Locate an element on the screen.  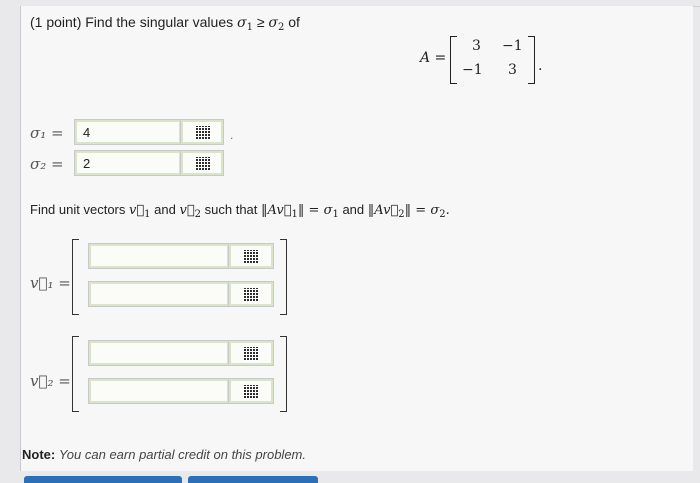
matrix-a11: 3 is located at coordinates (476, 46).